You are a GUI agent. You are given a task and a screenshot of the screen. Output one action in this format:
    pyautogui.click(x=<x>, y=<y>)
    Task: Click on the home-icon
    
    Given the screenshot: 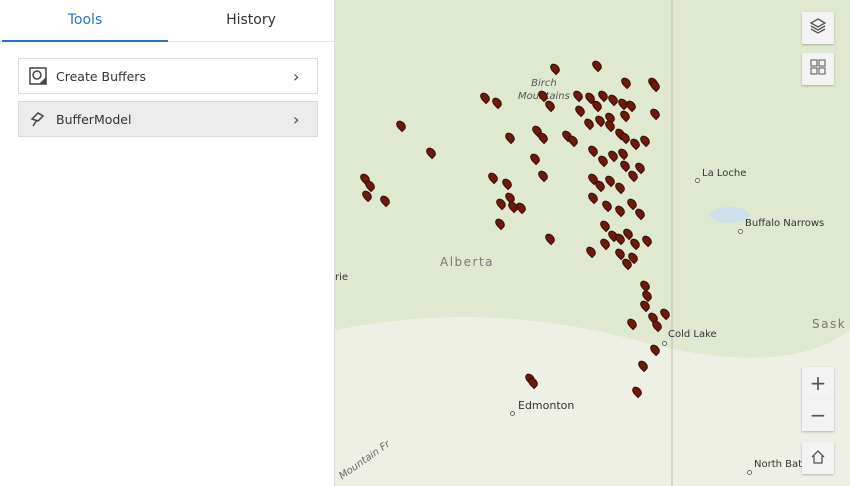 What is the action you would take?
    pyautogui.click(x=818, y=458)
    